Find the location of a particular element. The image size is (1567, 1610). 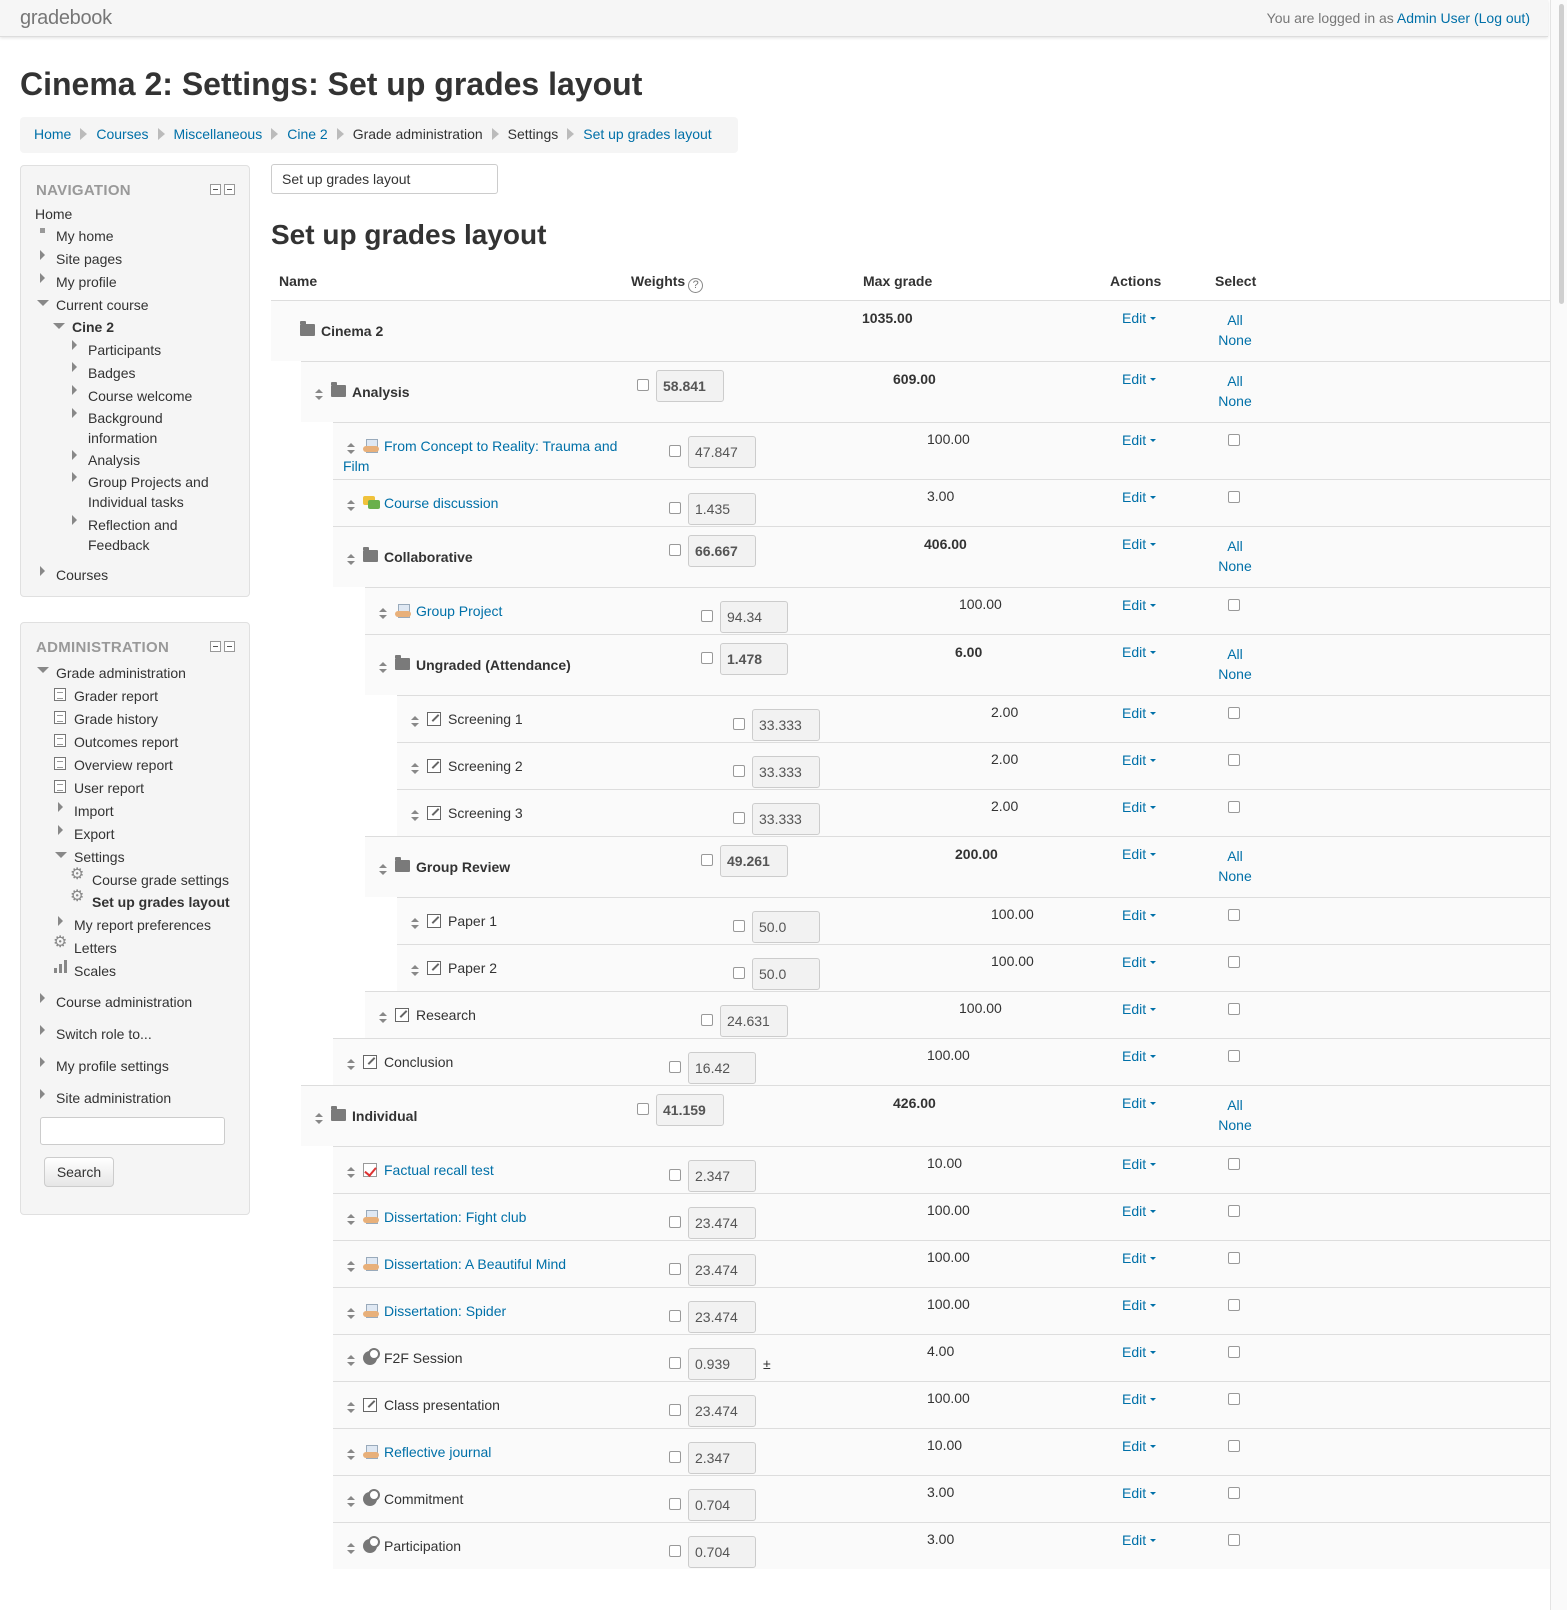

admin-my-report-preferences: My report preferences is located at coordinates (142, 925).